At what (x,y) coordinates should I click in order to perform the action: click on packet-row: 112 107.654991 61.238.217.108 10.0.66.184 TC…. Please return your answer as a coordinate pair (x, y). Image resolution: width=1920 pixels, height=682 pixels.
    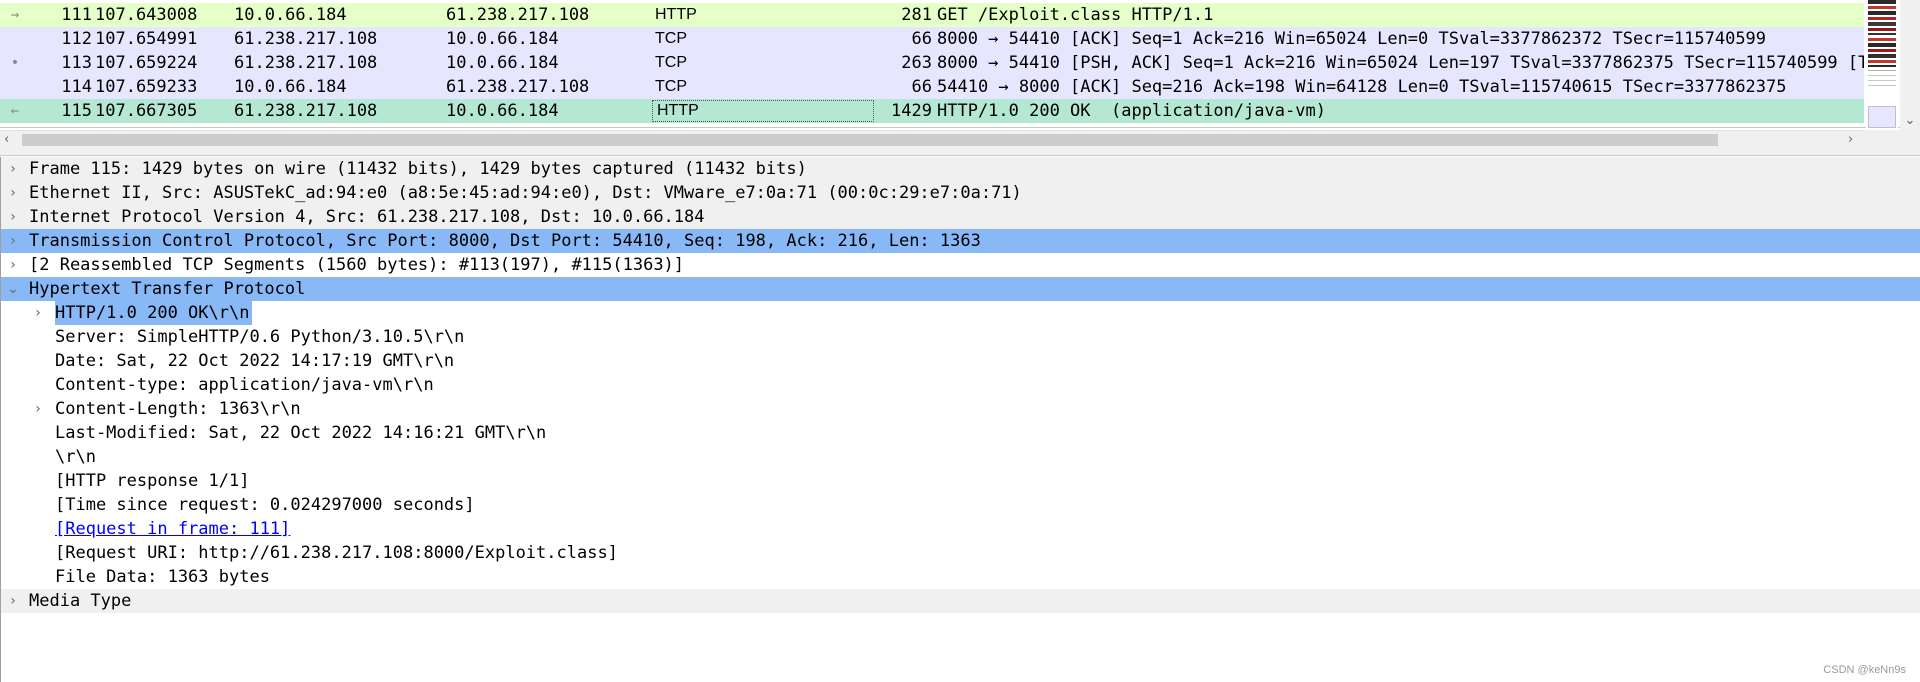
    Looking at the image, I should click on (932, 39).